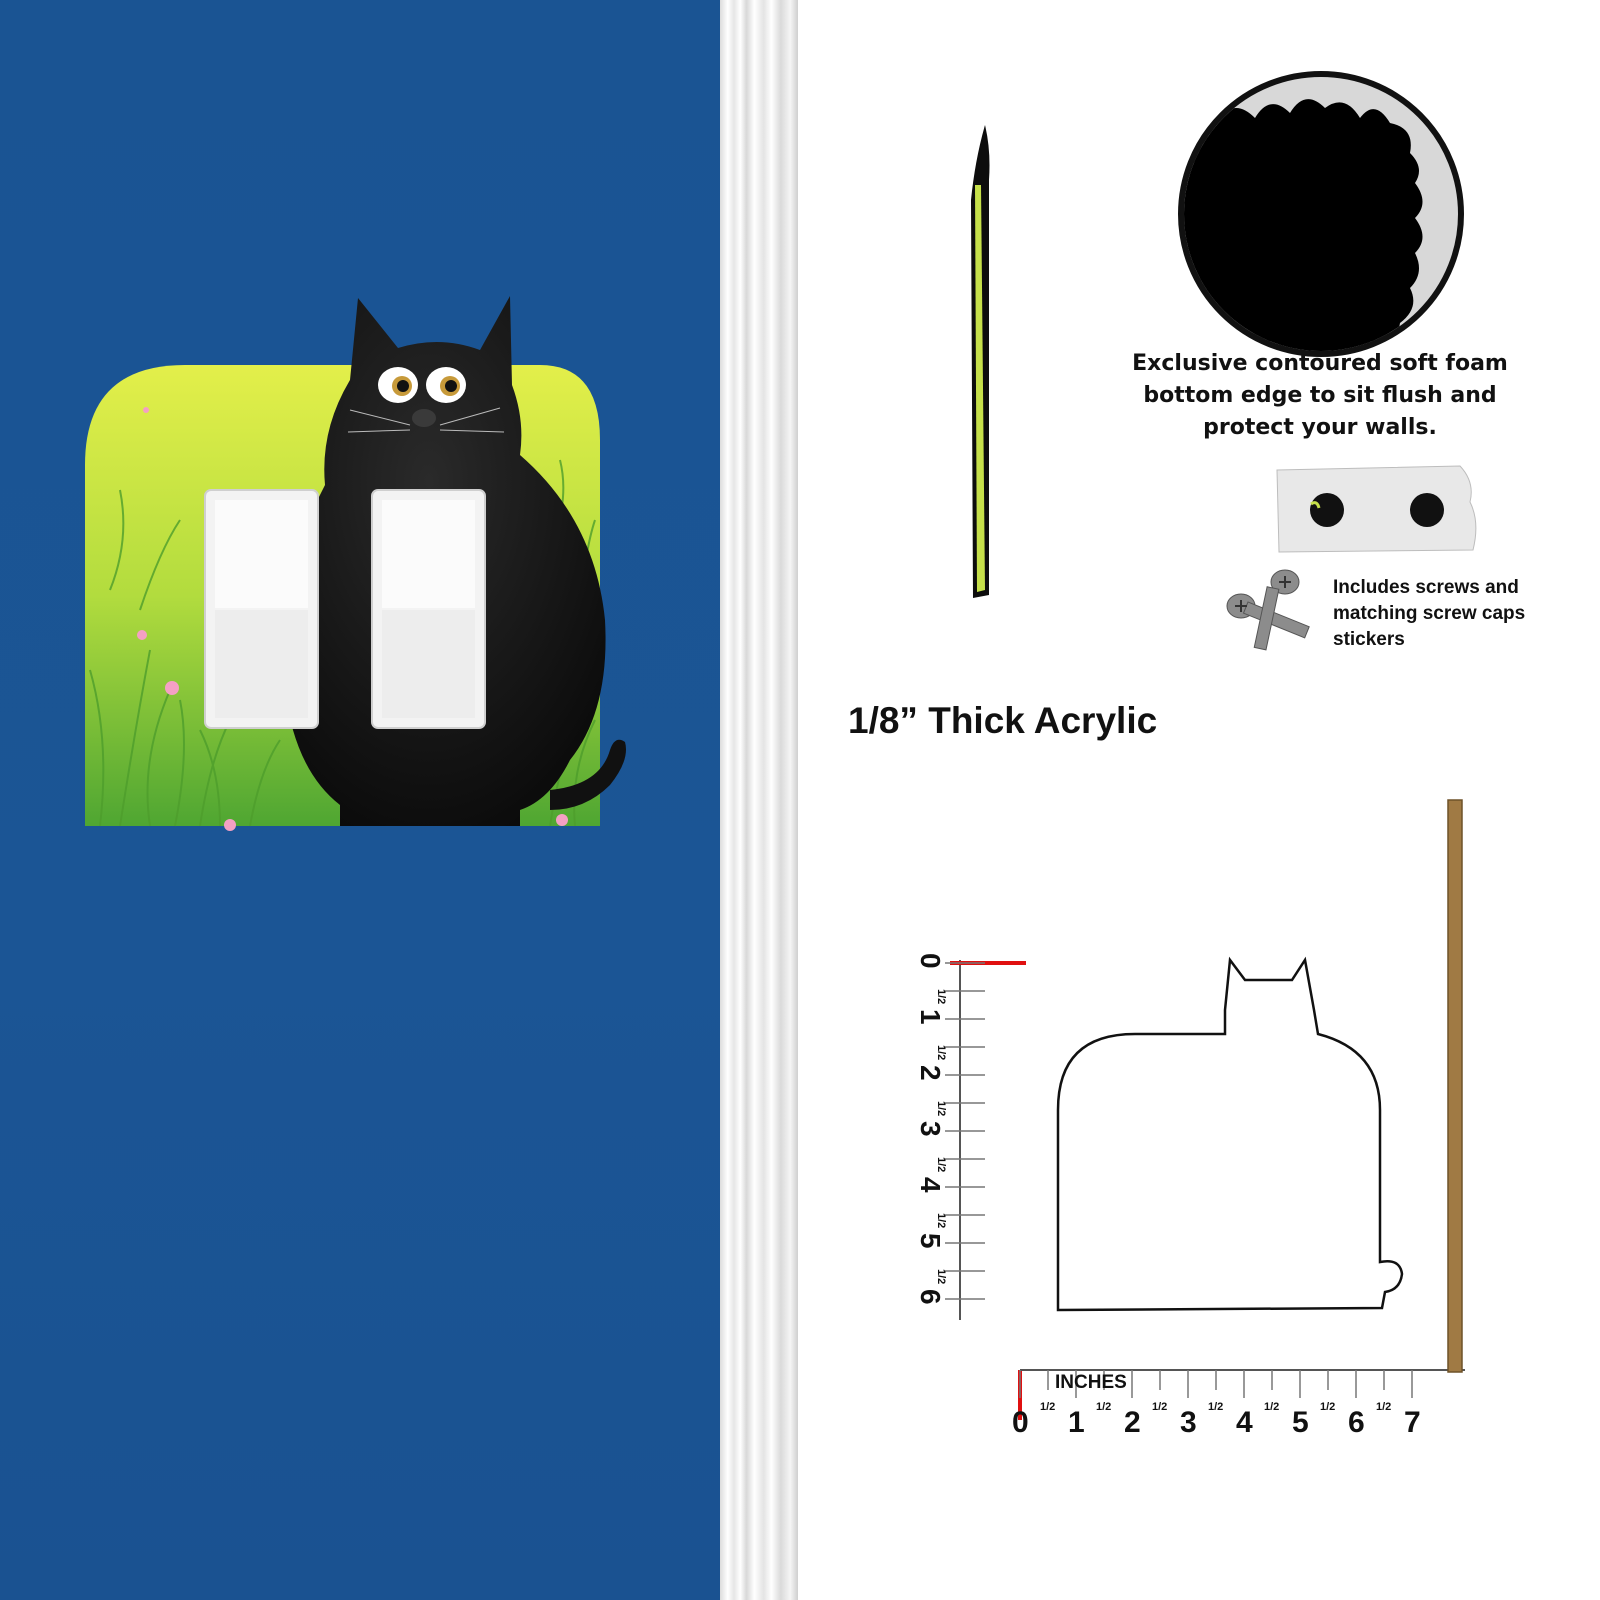 This screenshot has width=1600, height=1600. Describe the element at coordinates (261, 609) in the screenshot. I see `rocker-switch-left` at that location.